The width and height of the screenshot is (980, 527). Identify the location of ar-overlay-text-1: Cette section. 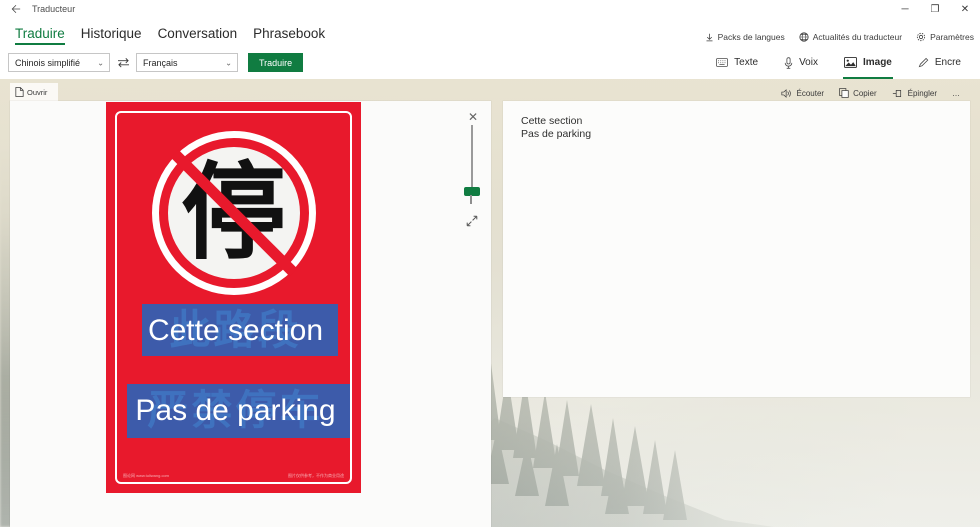
(235, 330).